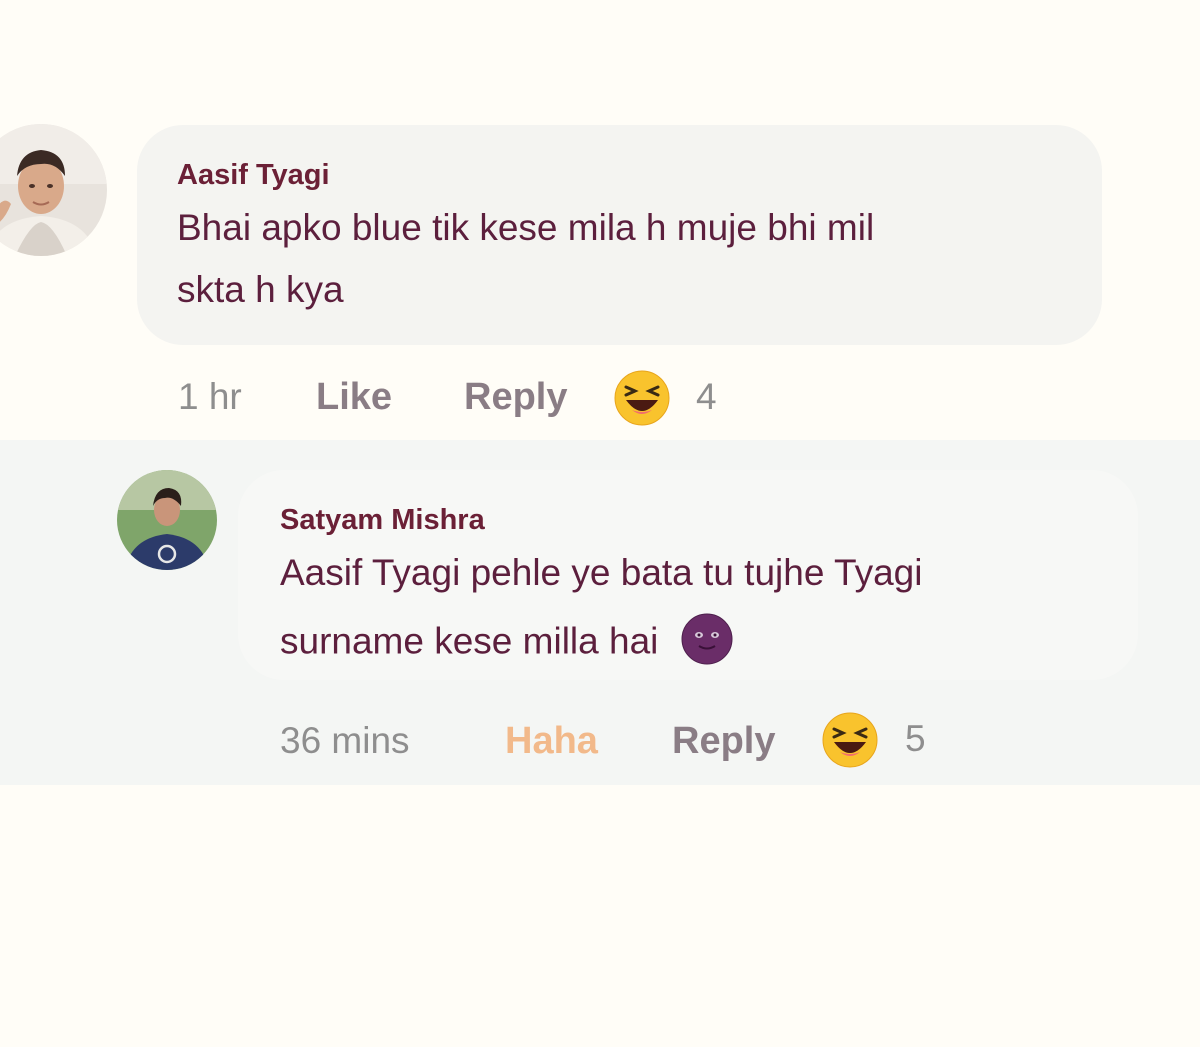  I want to click on reply-text-line-2: surname kese milla hai, so click(469, 641).